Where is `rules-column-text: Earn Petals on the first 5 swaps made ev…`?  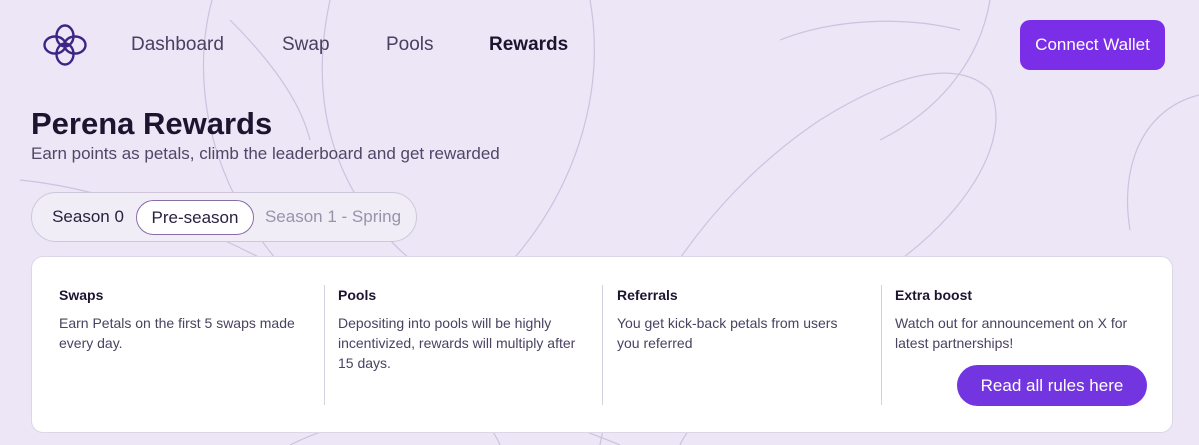
rules-column-text: Earn Petals on the first 5 swaps made ev… is located at coordinates (177, 333).